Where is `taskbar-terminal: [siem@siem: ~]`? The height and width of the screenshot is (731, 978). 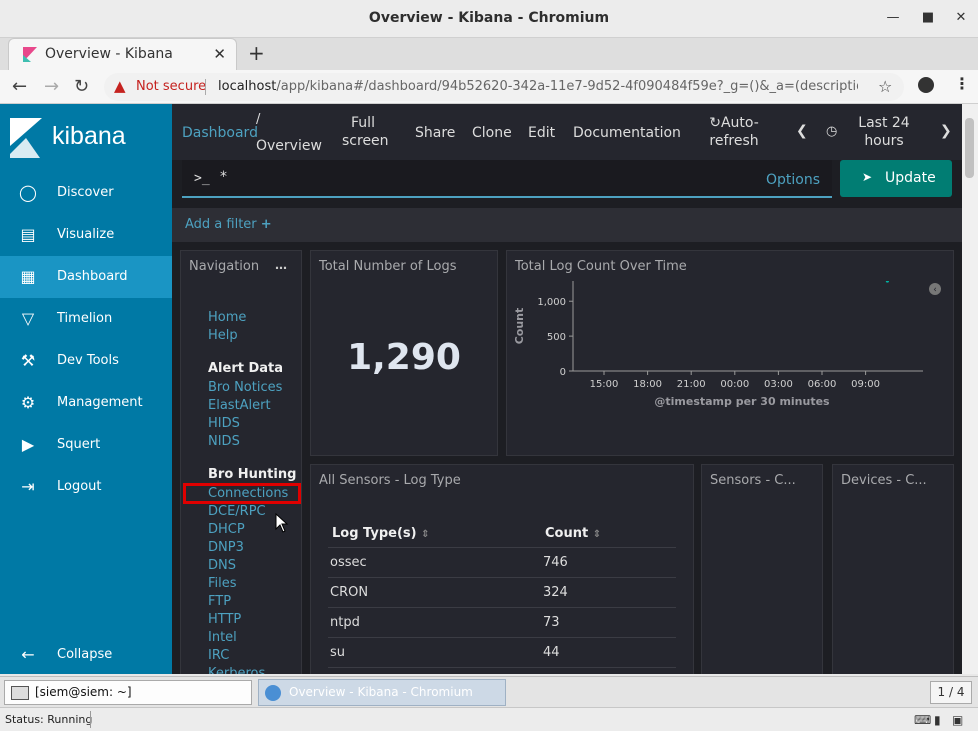 taskbar-terminal: [siem@siem: ~] is located at coordinates (128, 692).